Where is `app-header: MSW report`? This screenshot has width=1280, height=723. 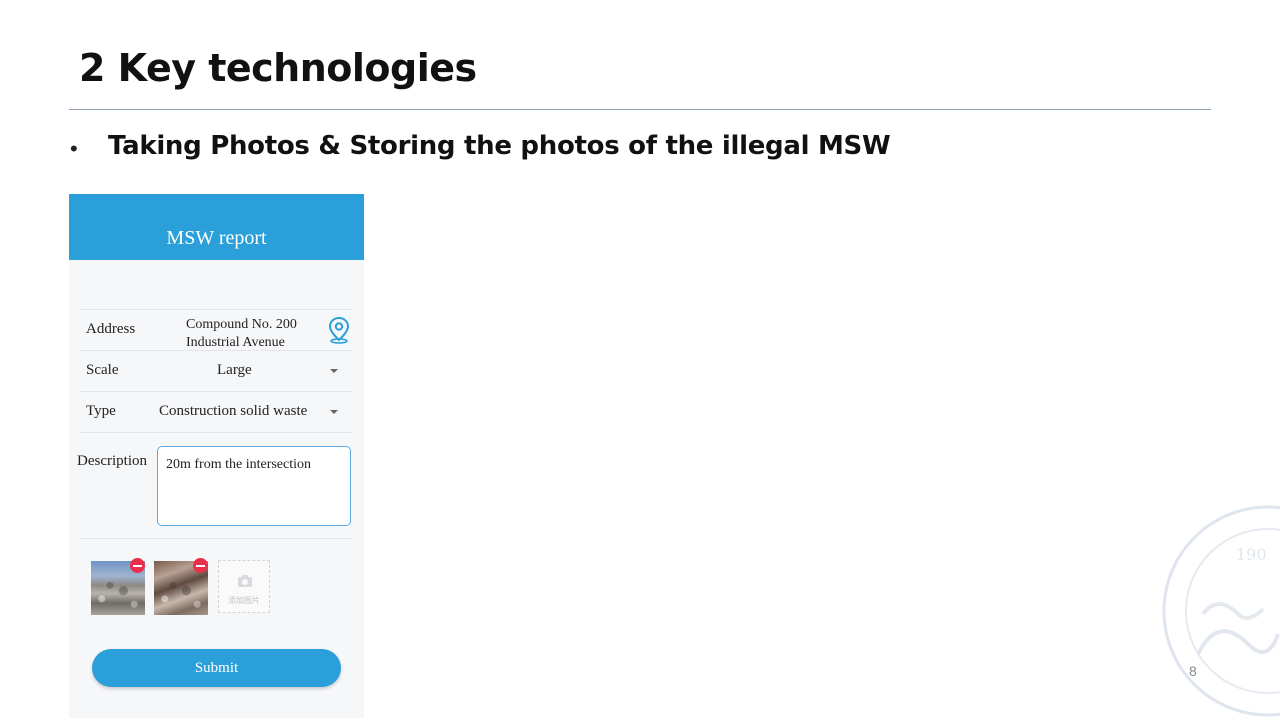
app-header: MSW report is located at coordinates (216, 227).